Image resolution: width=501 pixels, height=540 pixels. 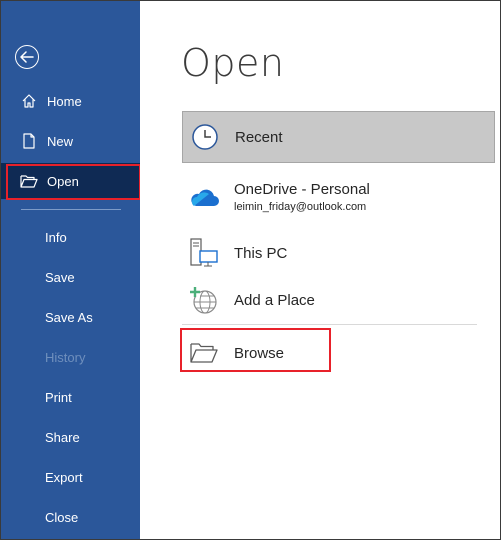 I want to click on sidebar-item-label: Save, so click(x=60, y=277).